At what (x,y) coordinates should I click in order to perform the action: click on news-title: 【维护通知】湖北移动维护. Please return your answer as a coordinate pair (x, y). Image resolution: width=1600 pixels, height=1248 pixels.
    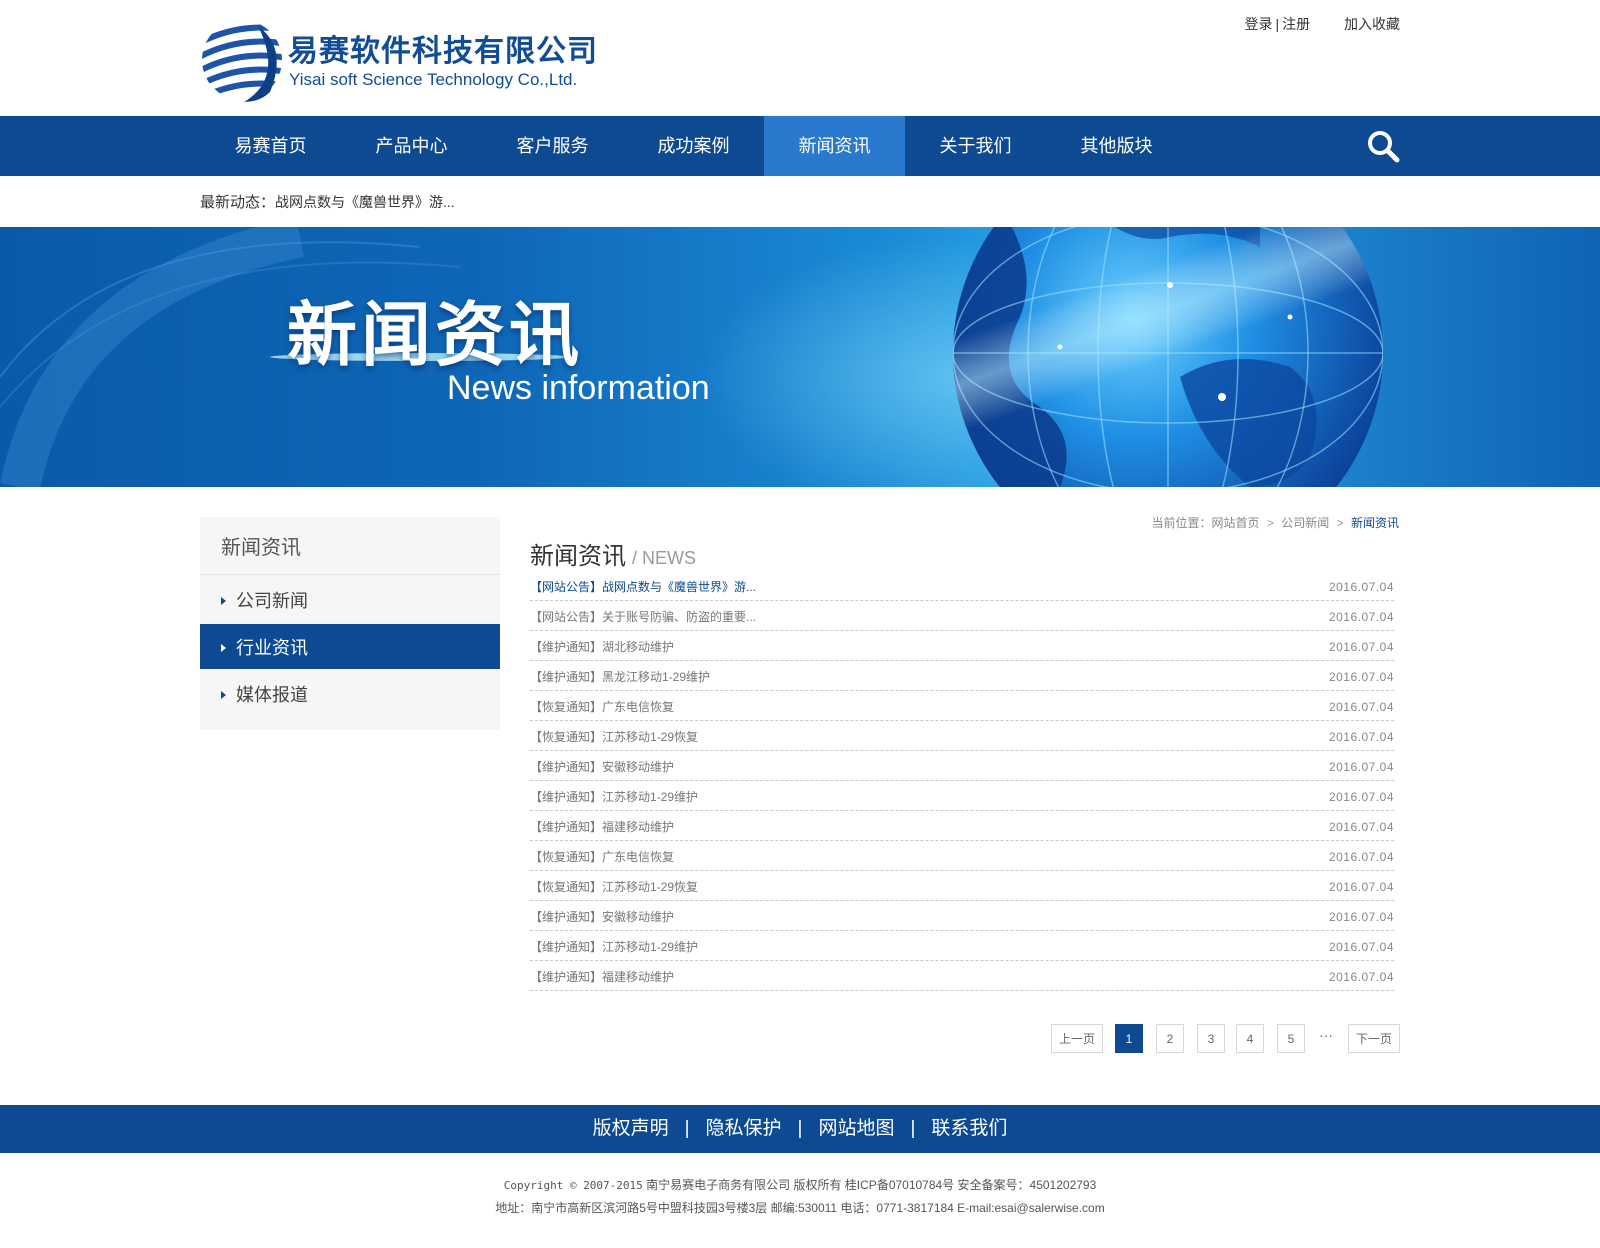
    Looking at the image, I should click on (602, 646).